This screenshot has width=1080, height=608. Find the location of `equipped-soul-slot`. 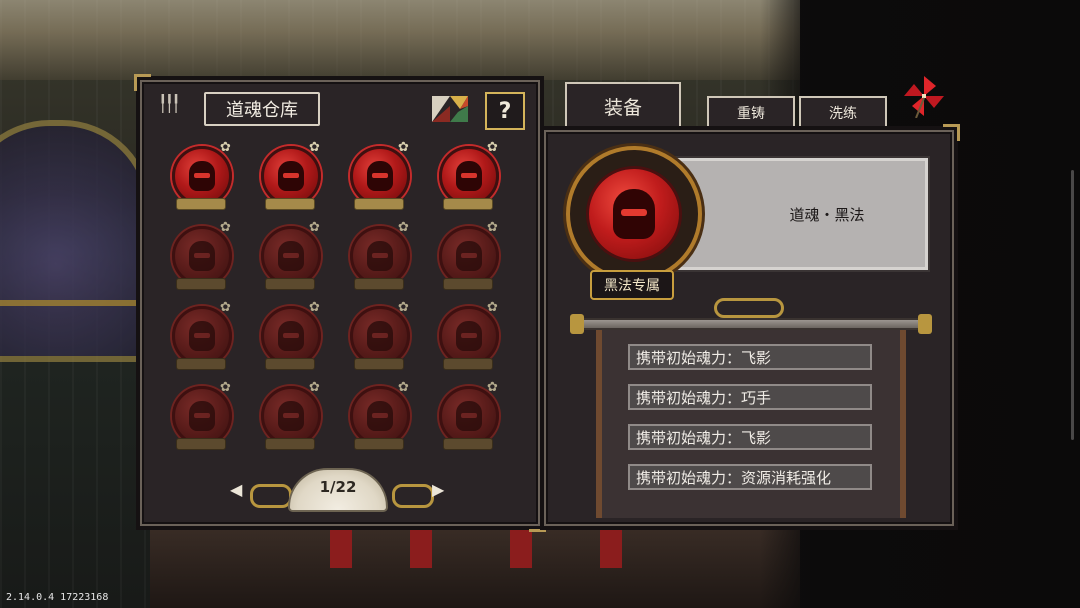

equipped-soul-slot is located at coordinates (634, 214).